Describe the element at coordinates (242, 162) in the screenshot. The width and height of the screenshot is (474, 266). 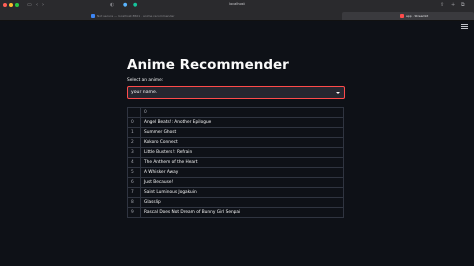
I see `anime-name-cell: The Anthem of the Heart` at that location.